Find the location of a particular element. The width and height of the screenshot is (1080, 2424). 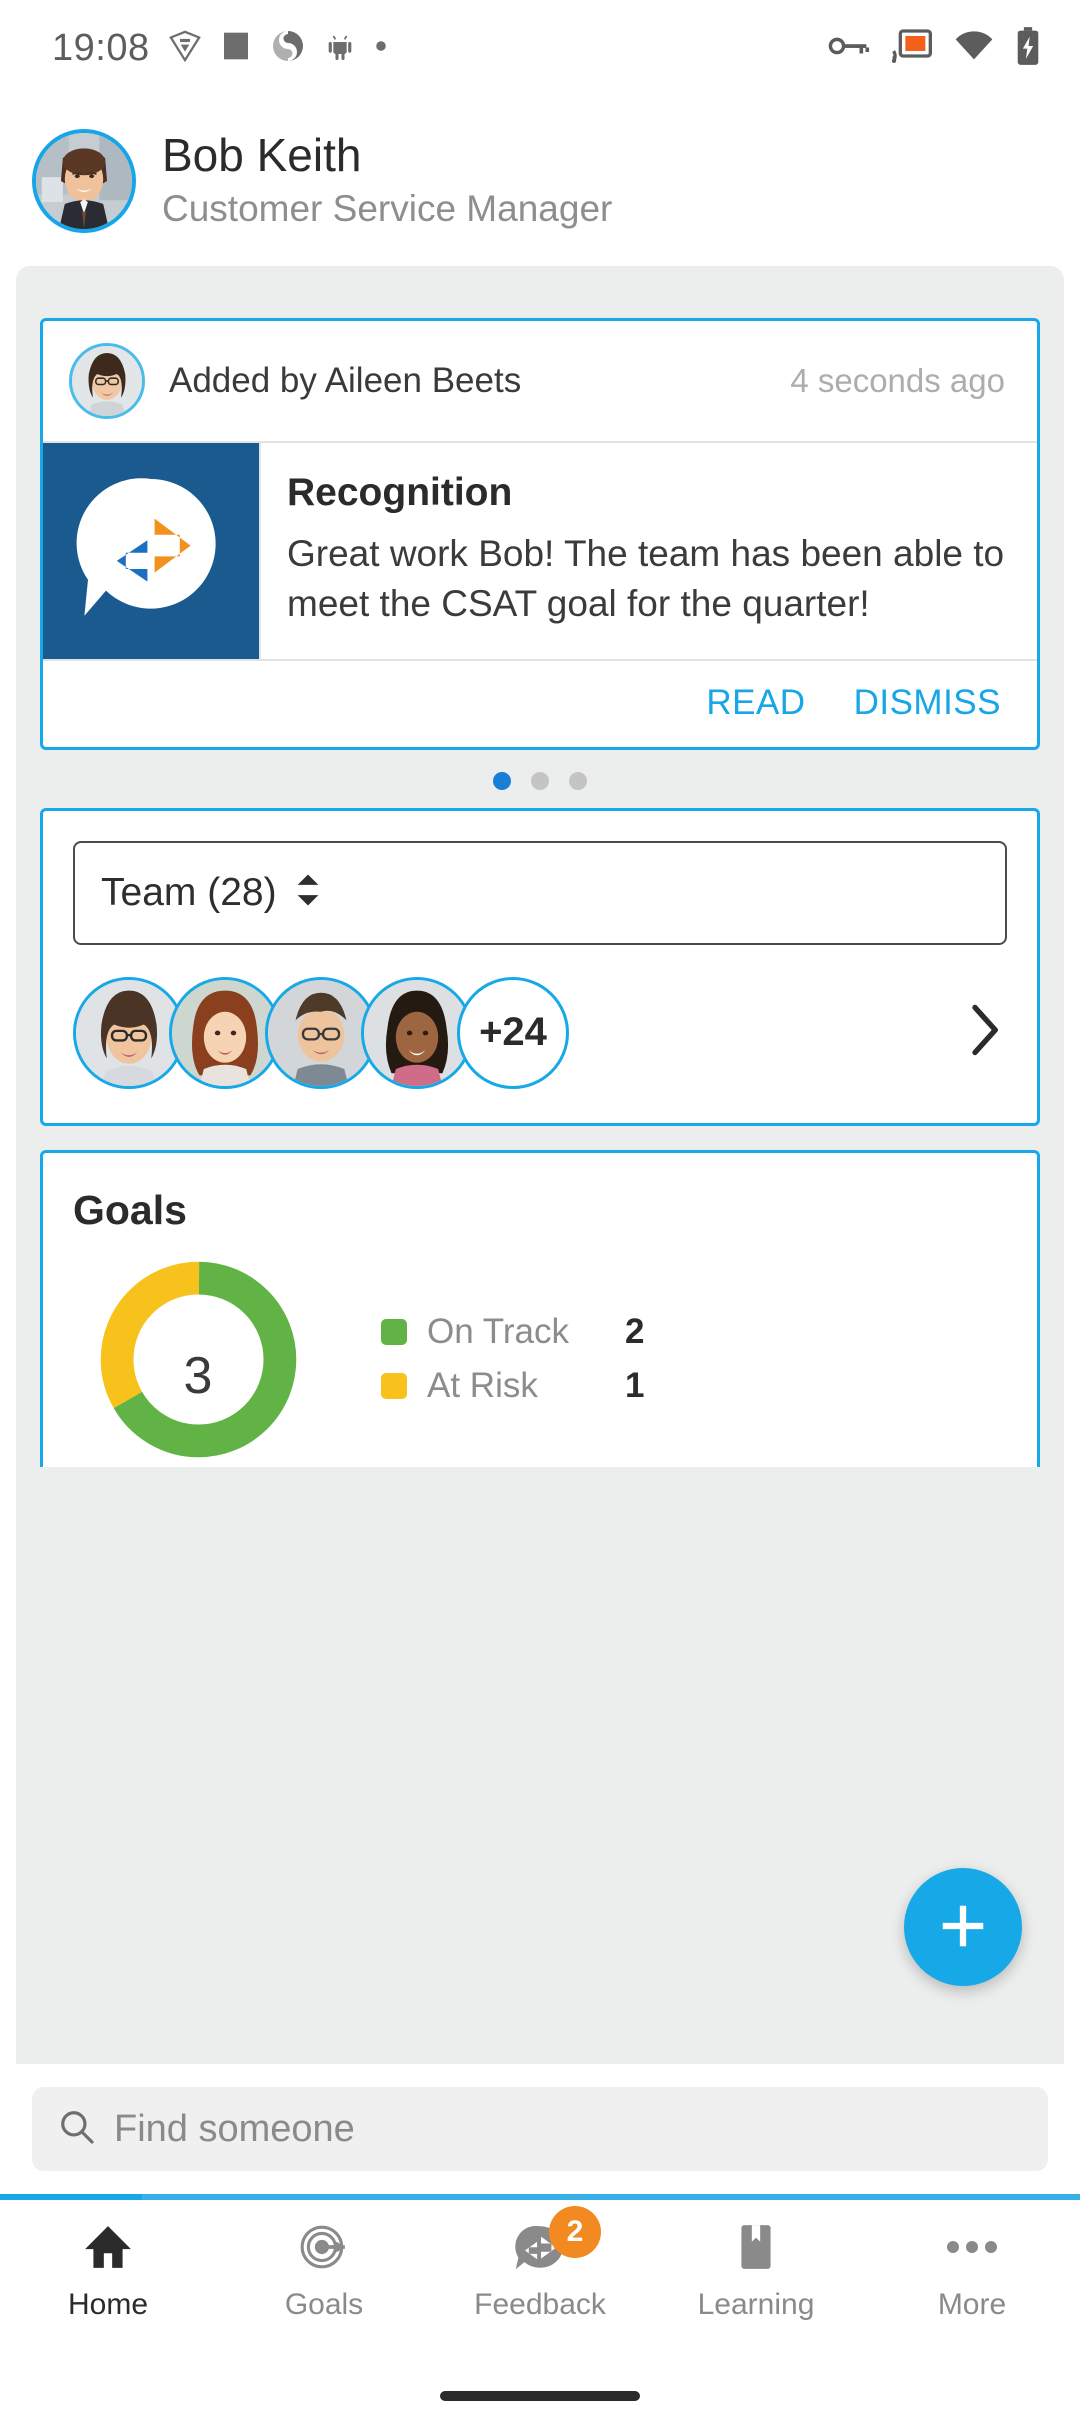

plus-icon is located at coordinates (963, 1927).